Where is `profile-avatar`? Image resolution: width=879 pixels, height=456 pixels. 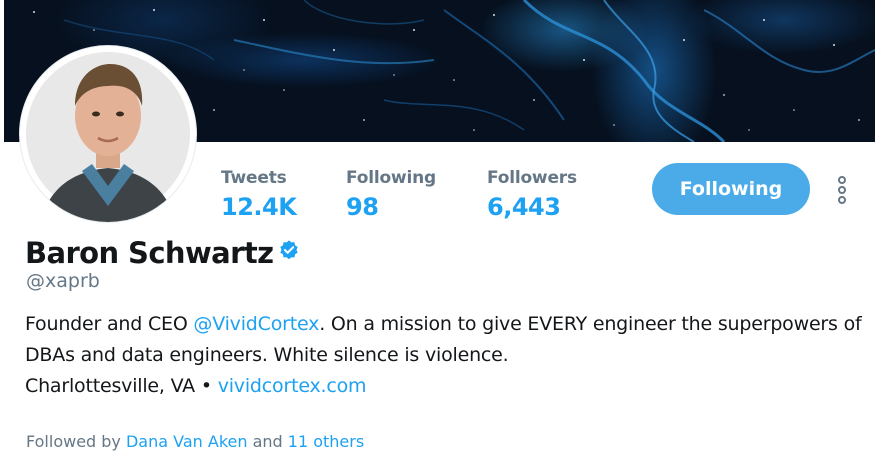
profile-avatar is located at coordinates (108, 134).